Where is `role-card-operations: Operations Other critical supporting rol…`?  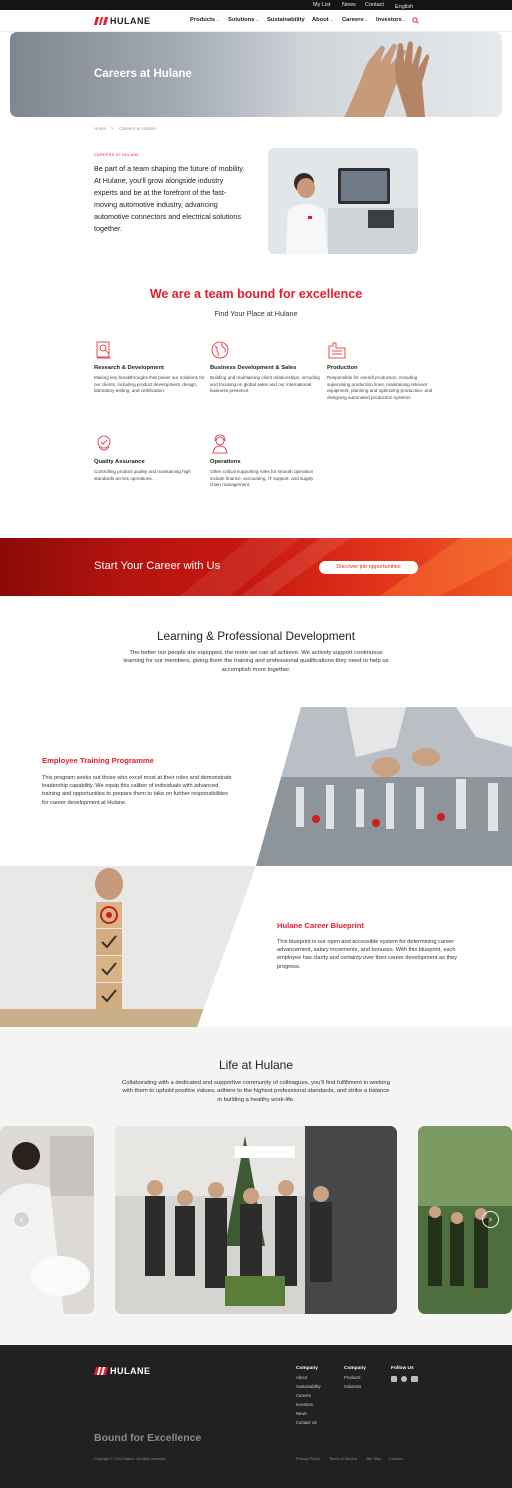 role-card-operations: Operations Other critical supporting rol… is located at coordinates (266, 461).